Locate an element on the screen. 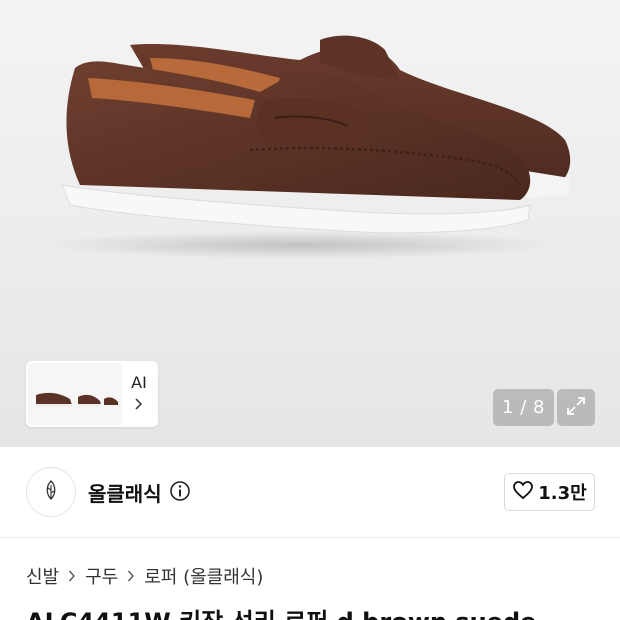 The height and width of the screenshot is (620, 620). brand-logo is located at coordinates (51, 492).